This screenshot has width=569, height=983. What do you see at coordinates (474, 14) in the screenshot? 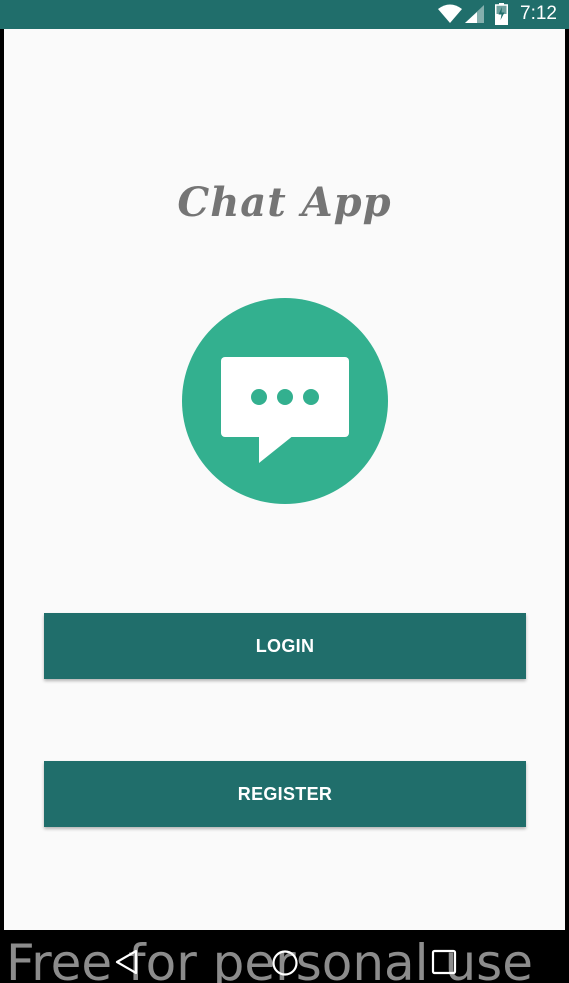
I see `cell-signal-icon` at bounding box center [474, 14].